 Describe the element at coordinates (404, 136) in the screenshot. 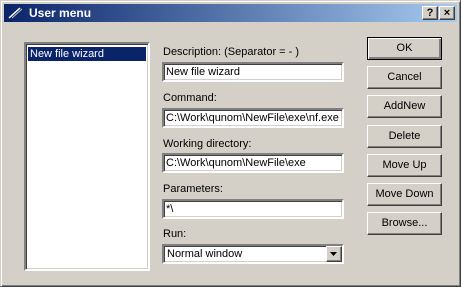

I see `delete-button: Delete` at that location.